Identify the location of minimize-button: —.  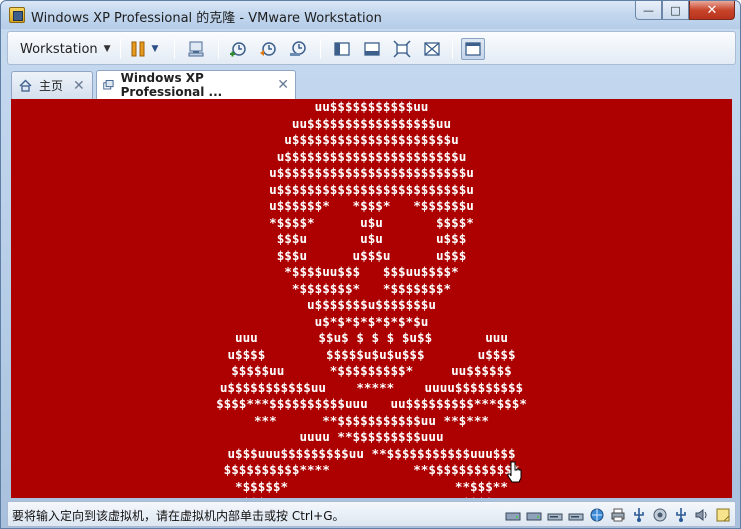
(648, 10).